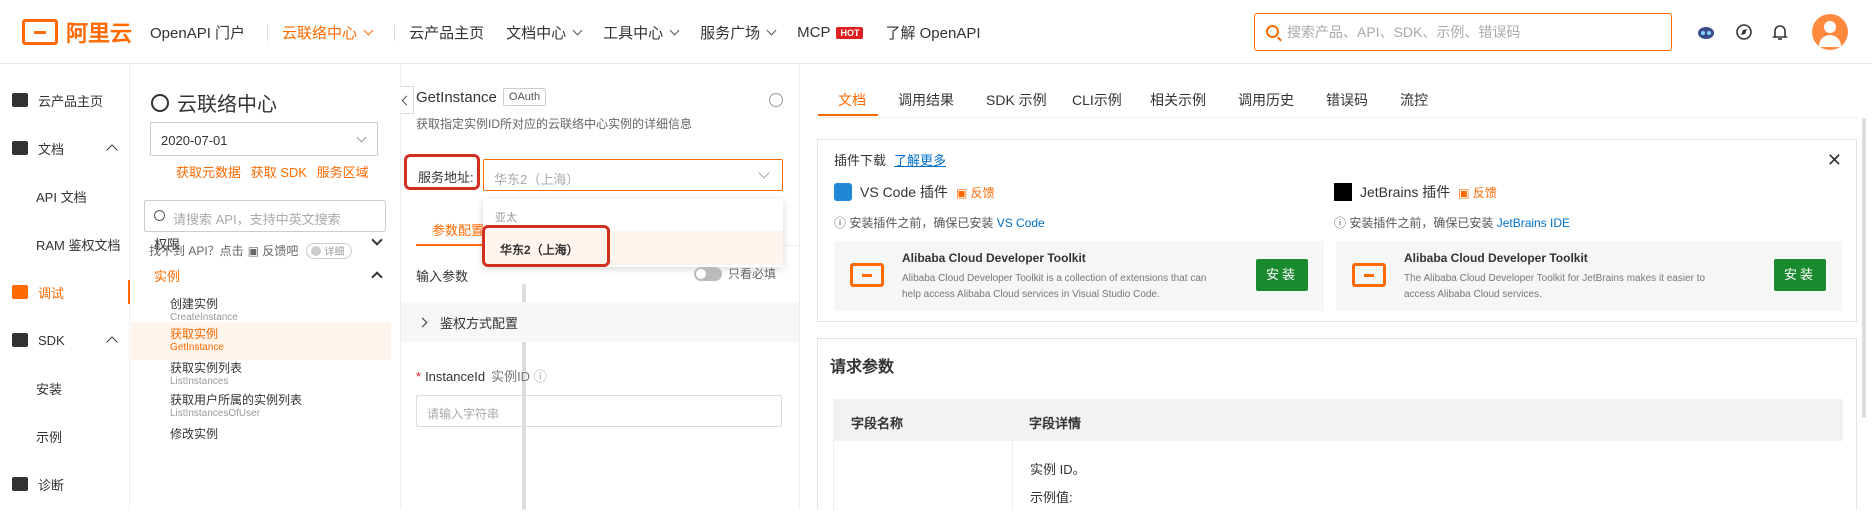 The width and height of the screenshot is (1872, 511). I want to click on catalog-item-modify-instance: 修改实例, so click(261, 434).